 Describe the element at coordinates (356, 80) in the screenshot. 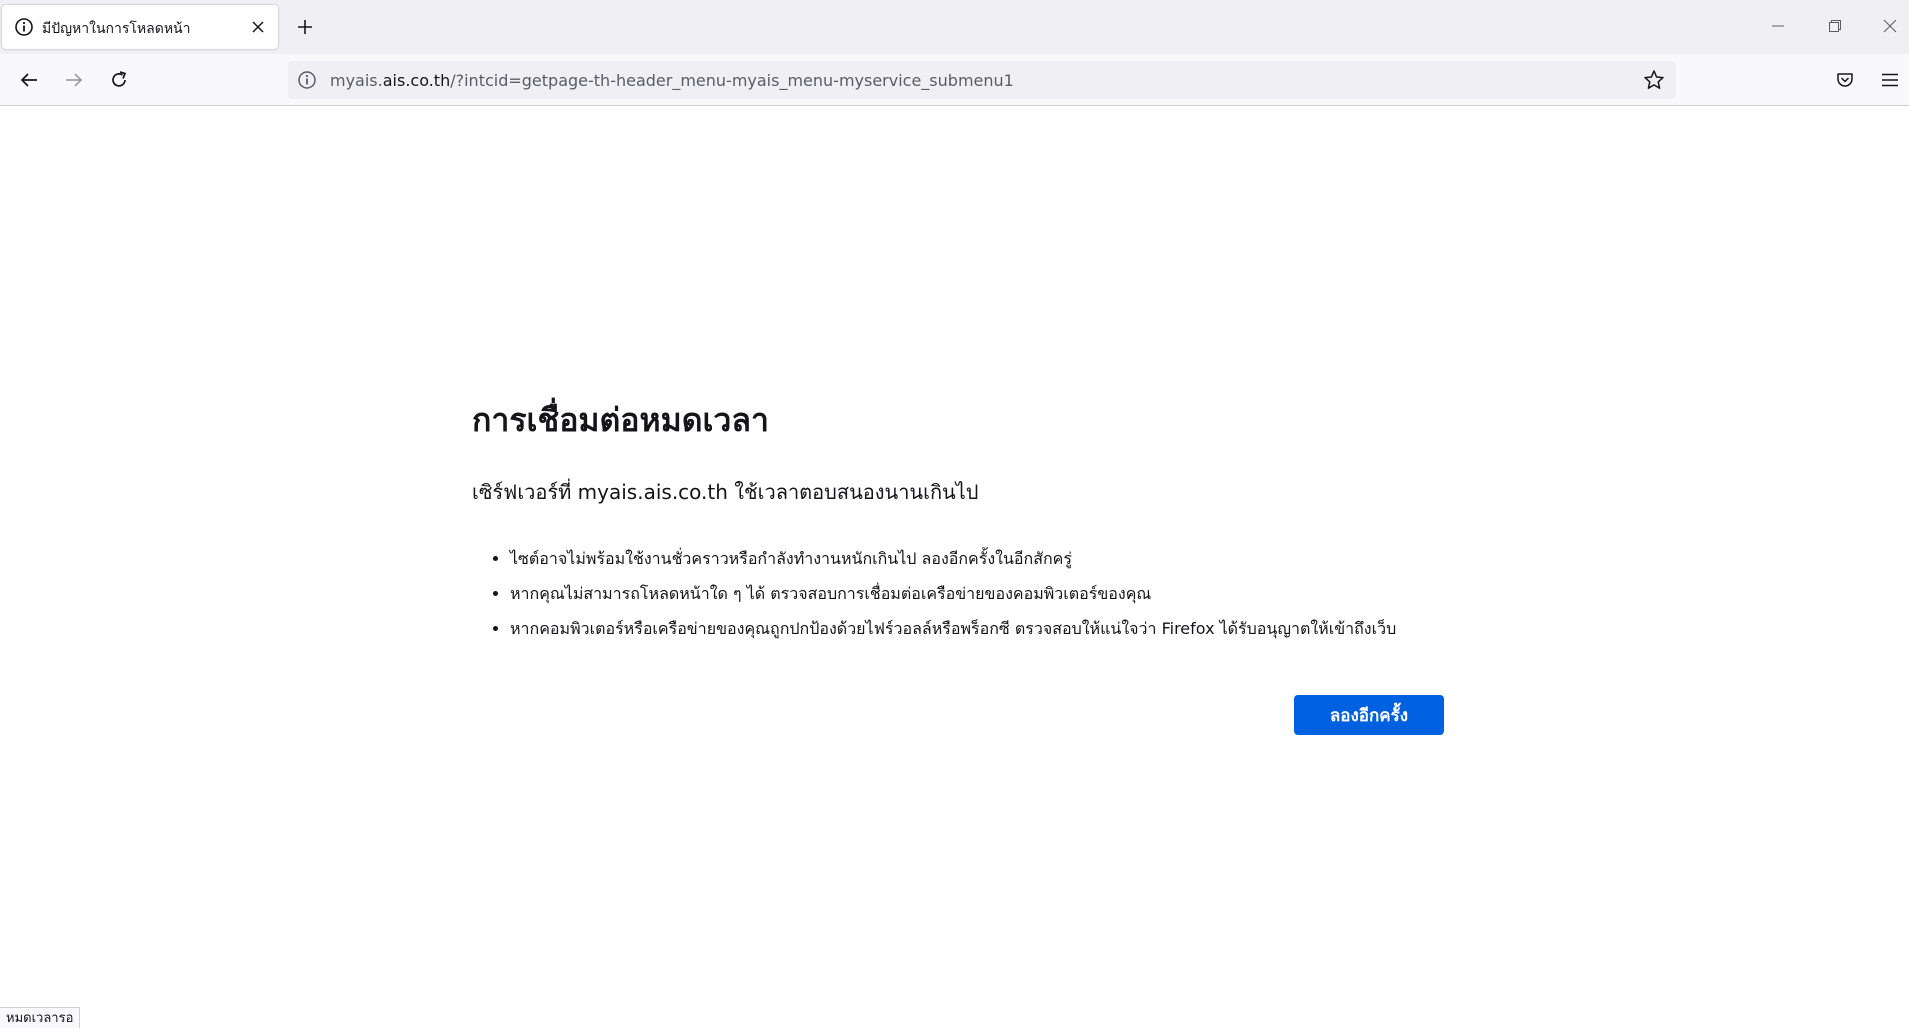

I see `url-prefix: myais.` at that location.